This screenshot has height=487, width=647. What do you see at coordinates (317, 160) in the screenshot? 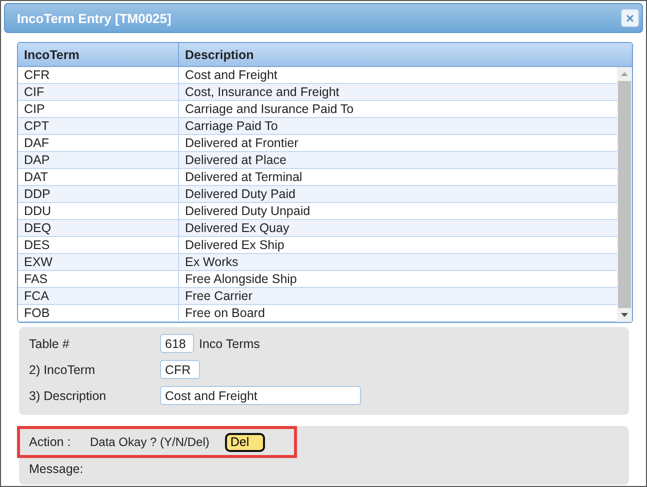
I see `table-row: DAP Delivered at Place` at bounding box center [317, 160].